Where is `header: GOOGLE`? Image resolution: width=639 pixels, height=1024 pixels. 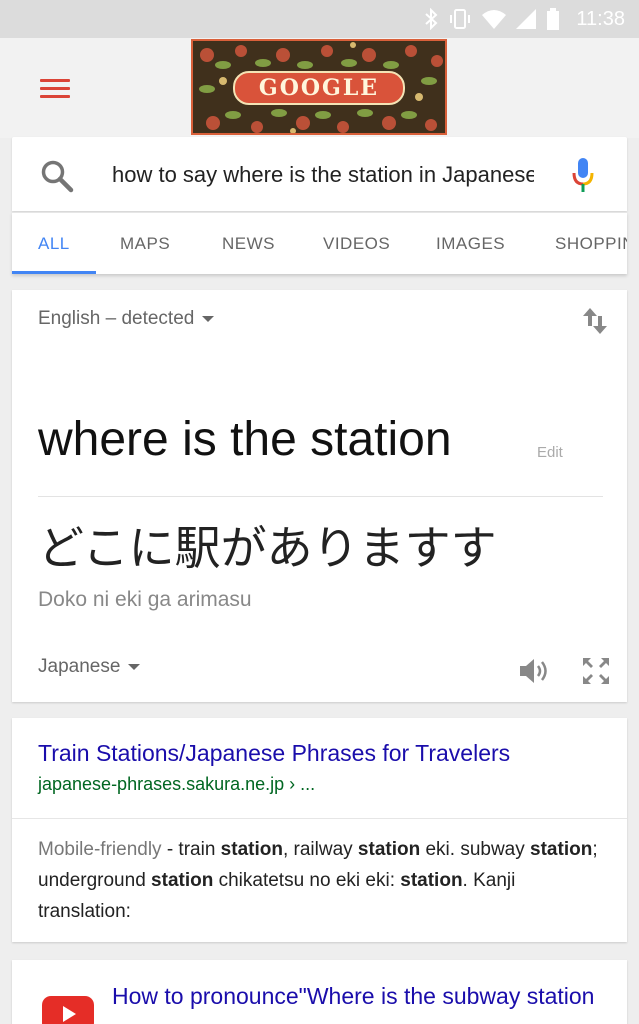
header: GOOGLE is located at coordinates (319, 88).